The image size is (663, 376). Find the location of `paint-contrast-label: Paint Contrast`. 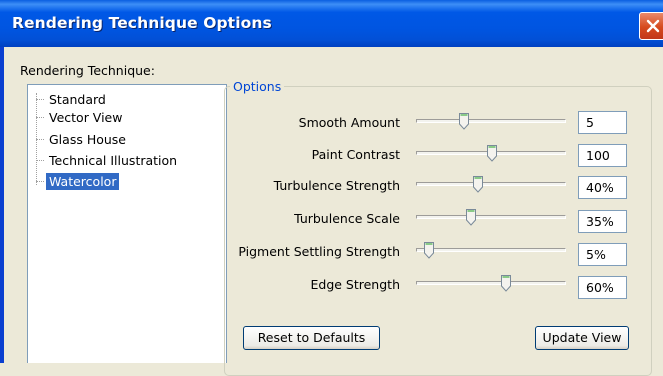

paint-contrast-label: Paint Contrast is located at coordinates (355, 154).